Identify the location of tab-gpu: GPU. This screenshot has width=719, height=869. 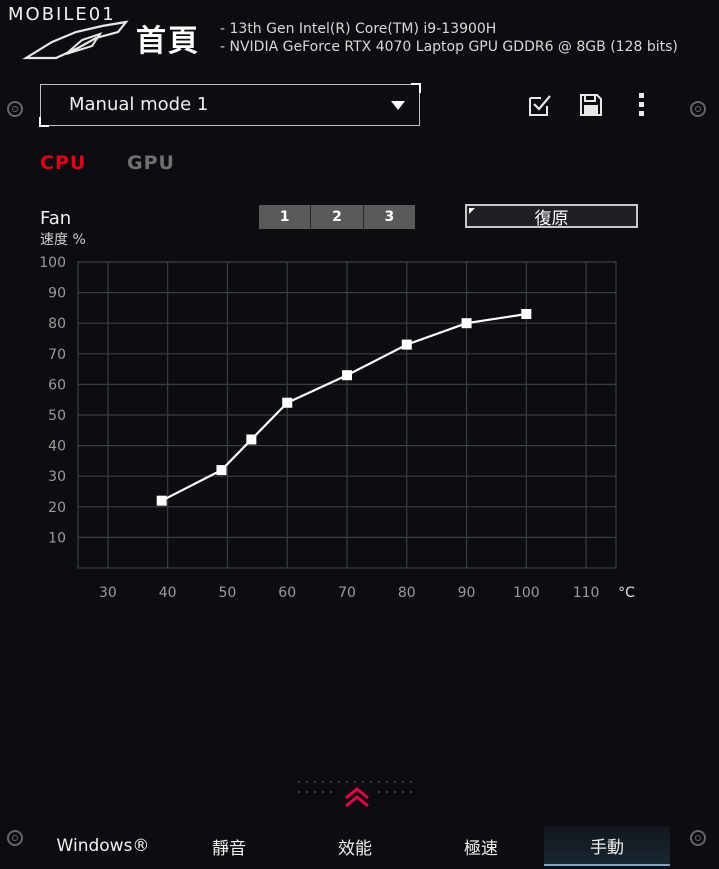
(151, 163).